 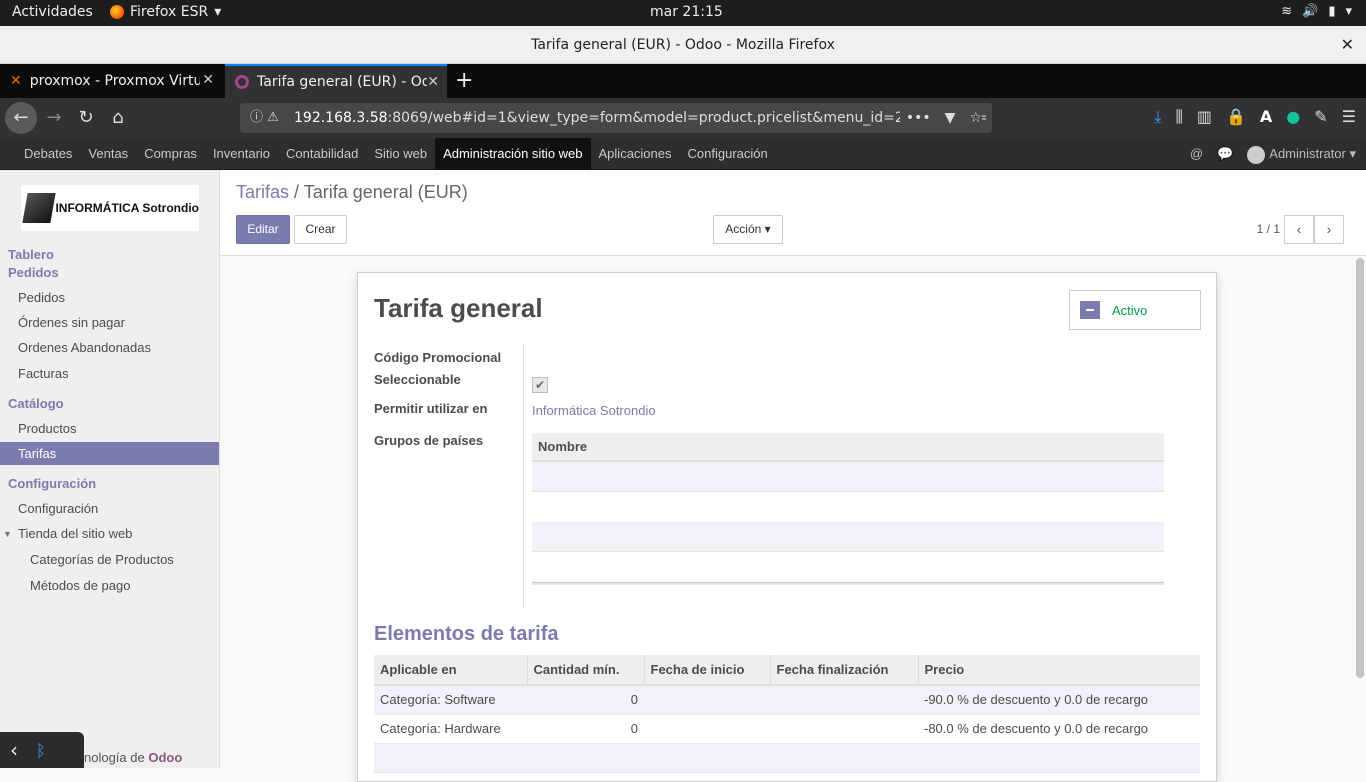 I want to click on sidebar-item-ordenes-abandonadas: Ordenes Abandonadas, so click(x=84, y=347).